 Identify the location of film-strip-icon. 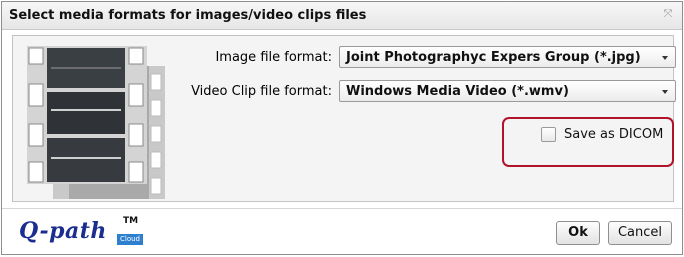
(96, 122).